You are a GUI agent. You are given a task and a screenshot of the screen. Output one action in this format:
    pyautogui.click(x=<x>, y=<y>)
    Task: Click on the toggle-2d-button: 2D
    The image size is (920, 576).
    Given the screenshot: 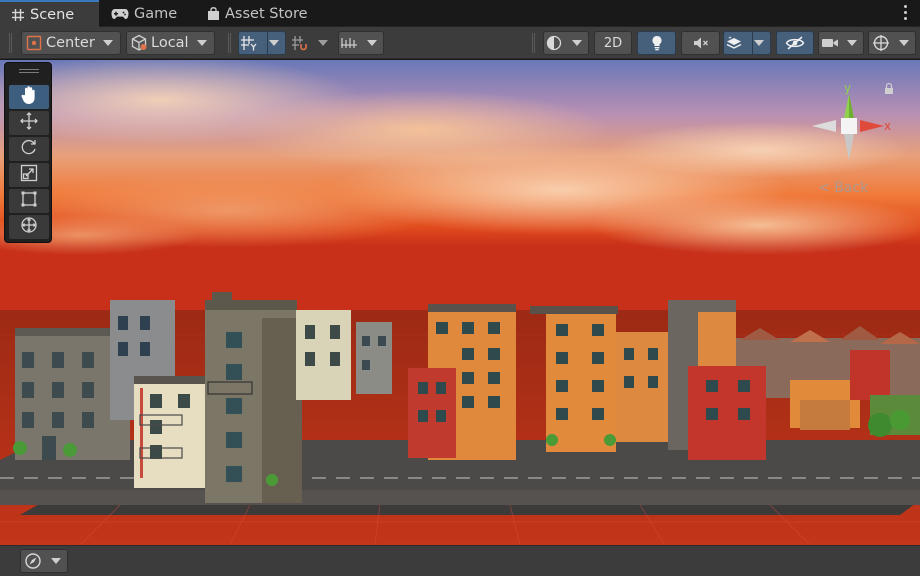 What is the action you would take?
    pyautogui.click(x=613, y=43)
    